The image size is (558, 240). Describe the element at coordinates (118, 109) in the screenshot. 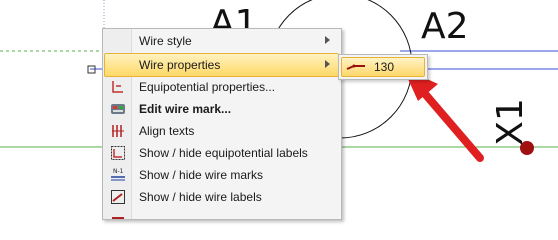

I see `wire-mark-icon` at that location.